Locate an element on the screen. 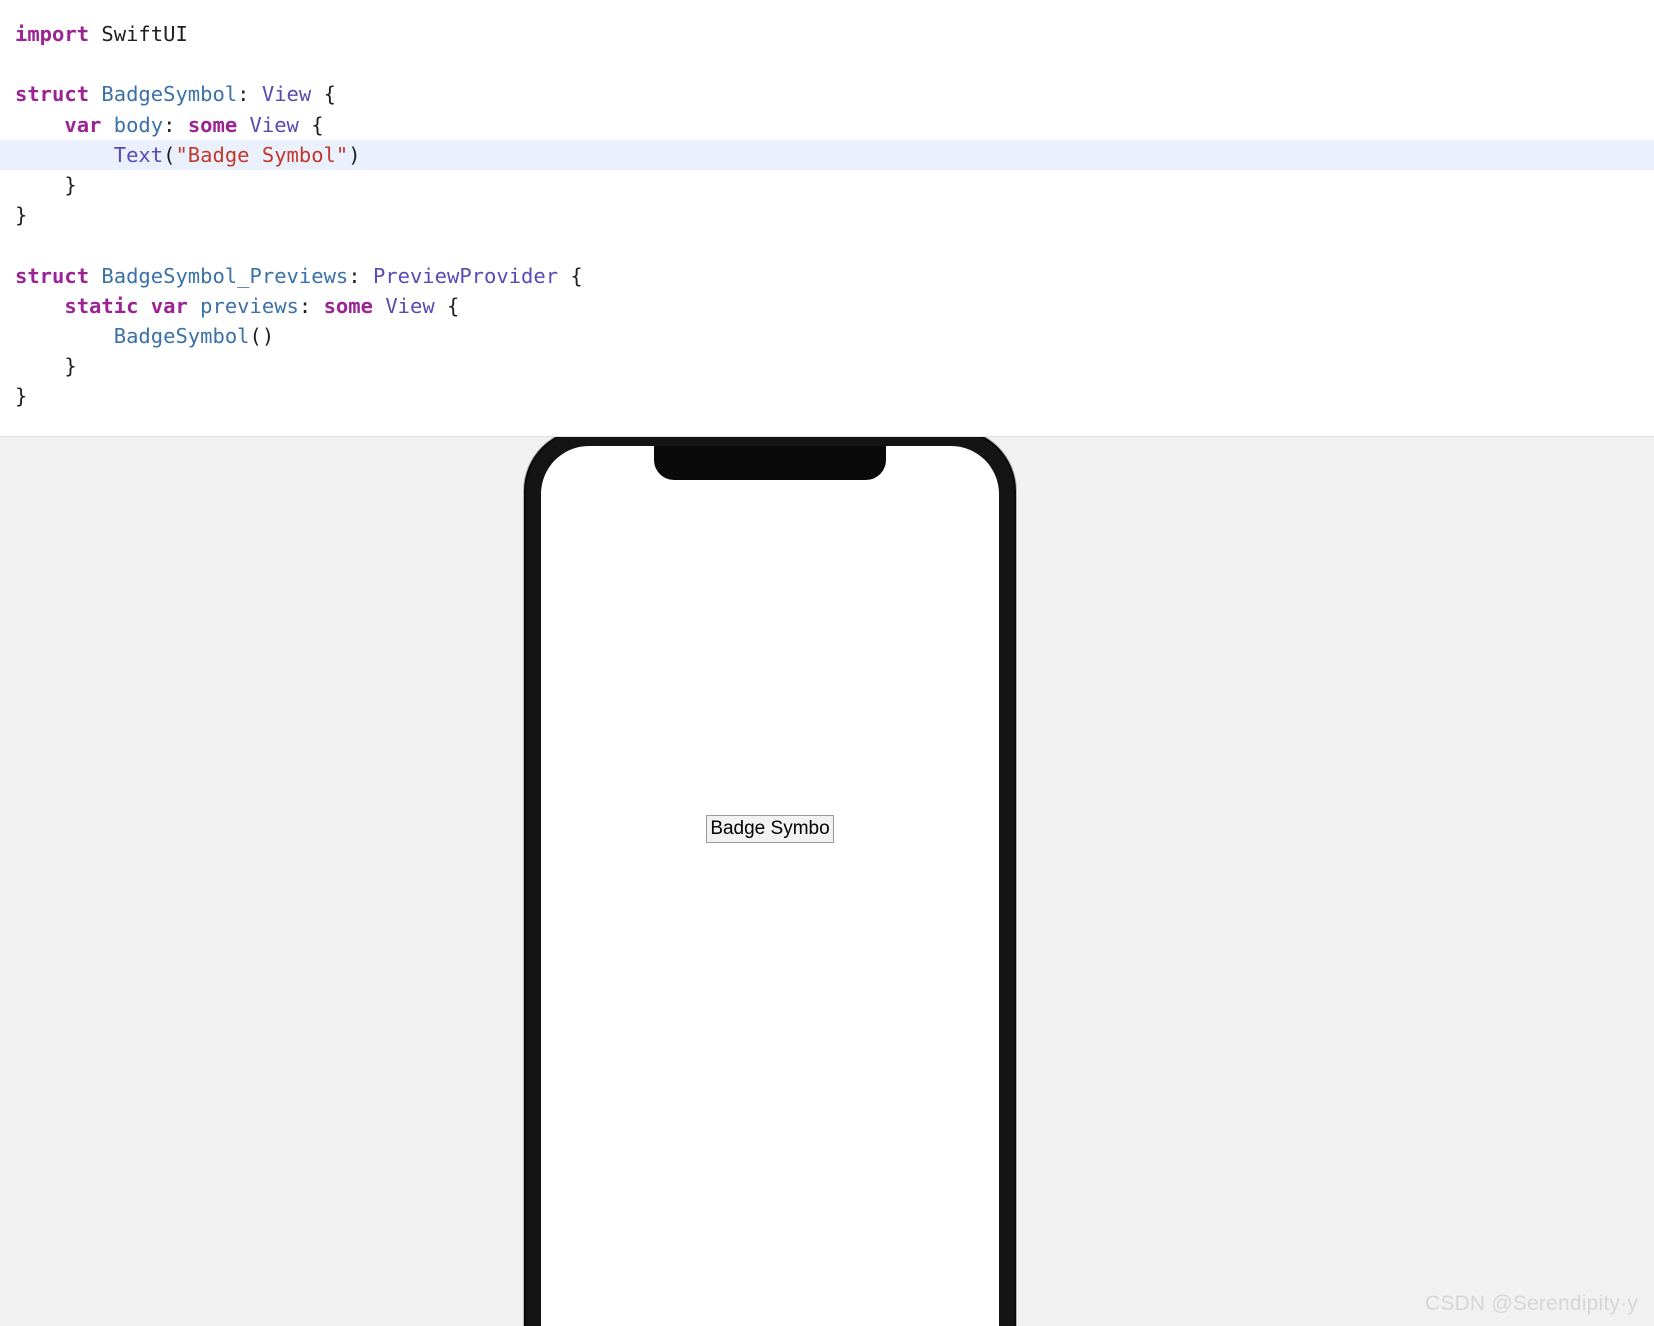  code-token-plain: ) is located at coordinates (354, 154).